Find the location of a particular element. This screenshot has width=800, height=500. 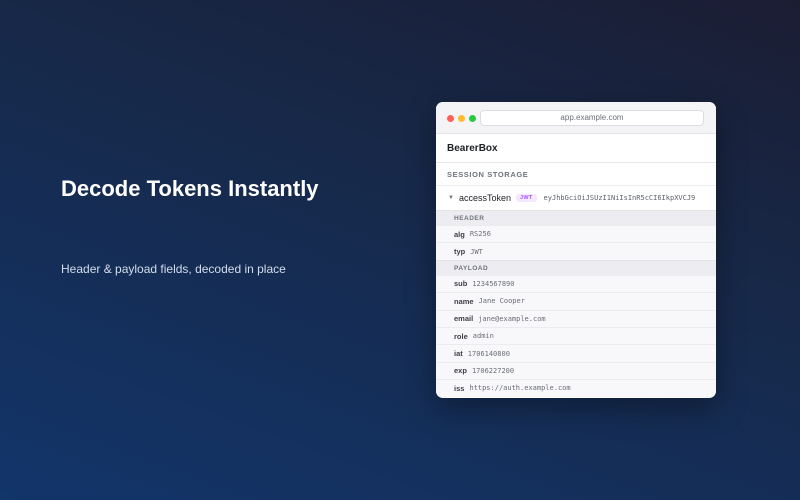

field-key: sub is located at coordinates (461, 284).